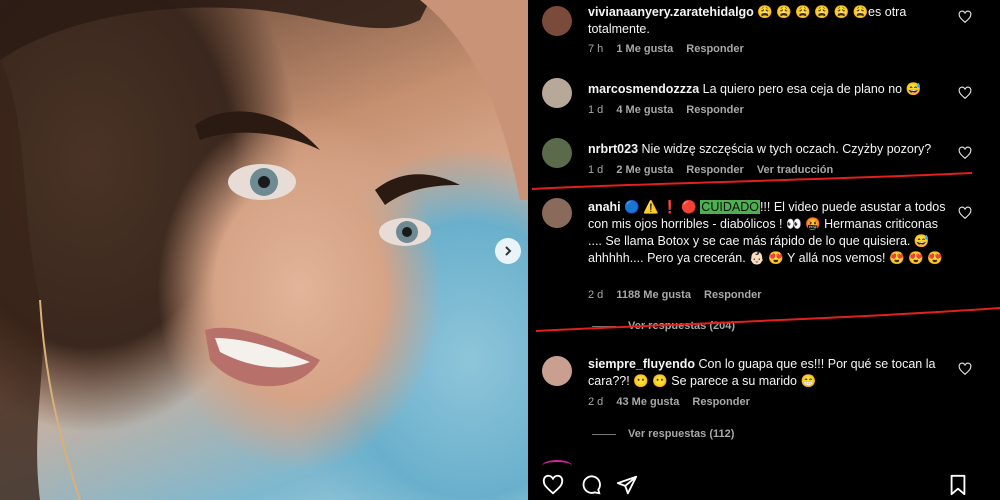 This screenshot has width=1000, height=500. What do you see at coordinates (553, 485) in the screenshot?
I see `heart-icon` at bounding box center [553, 485].